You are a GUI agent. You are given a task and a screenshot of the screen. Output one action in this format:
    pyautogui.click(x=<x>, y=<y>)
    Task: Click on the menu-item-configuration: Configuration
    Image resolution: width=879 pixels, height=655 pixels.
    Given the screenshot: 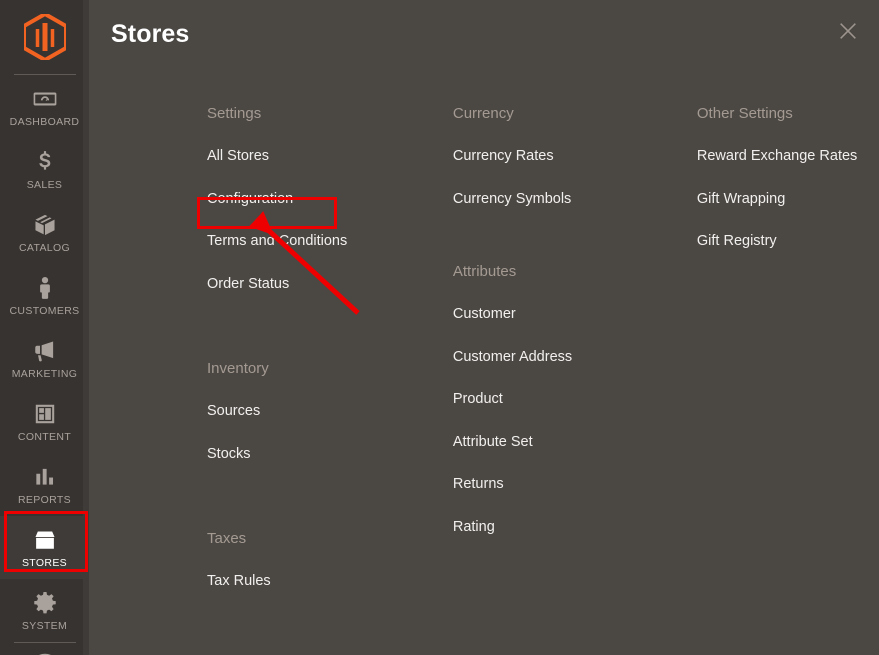 What is the action you would take?
    pyautogui.click(x=250, y=199)
    